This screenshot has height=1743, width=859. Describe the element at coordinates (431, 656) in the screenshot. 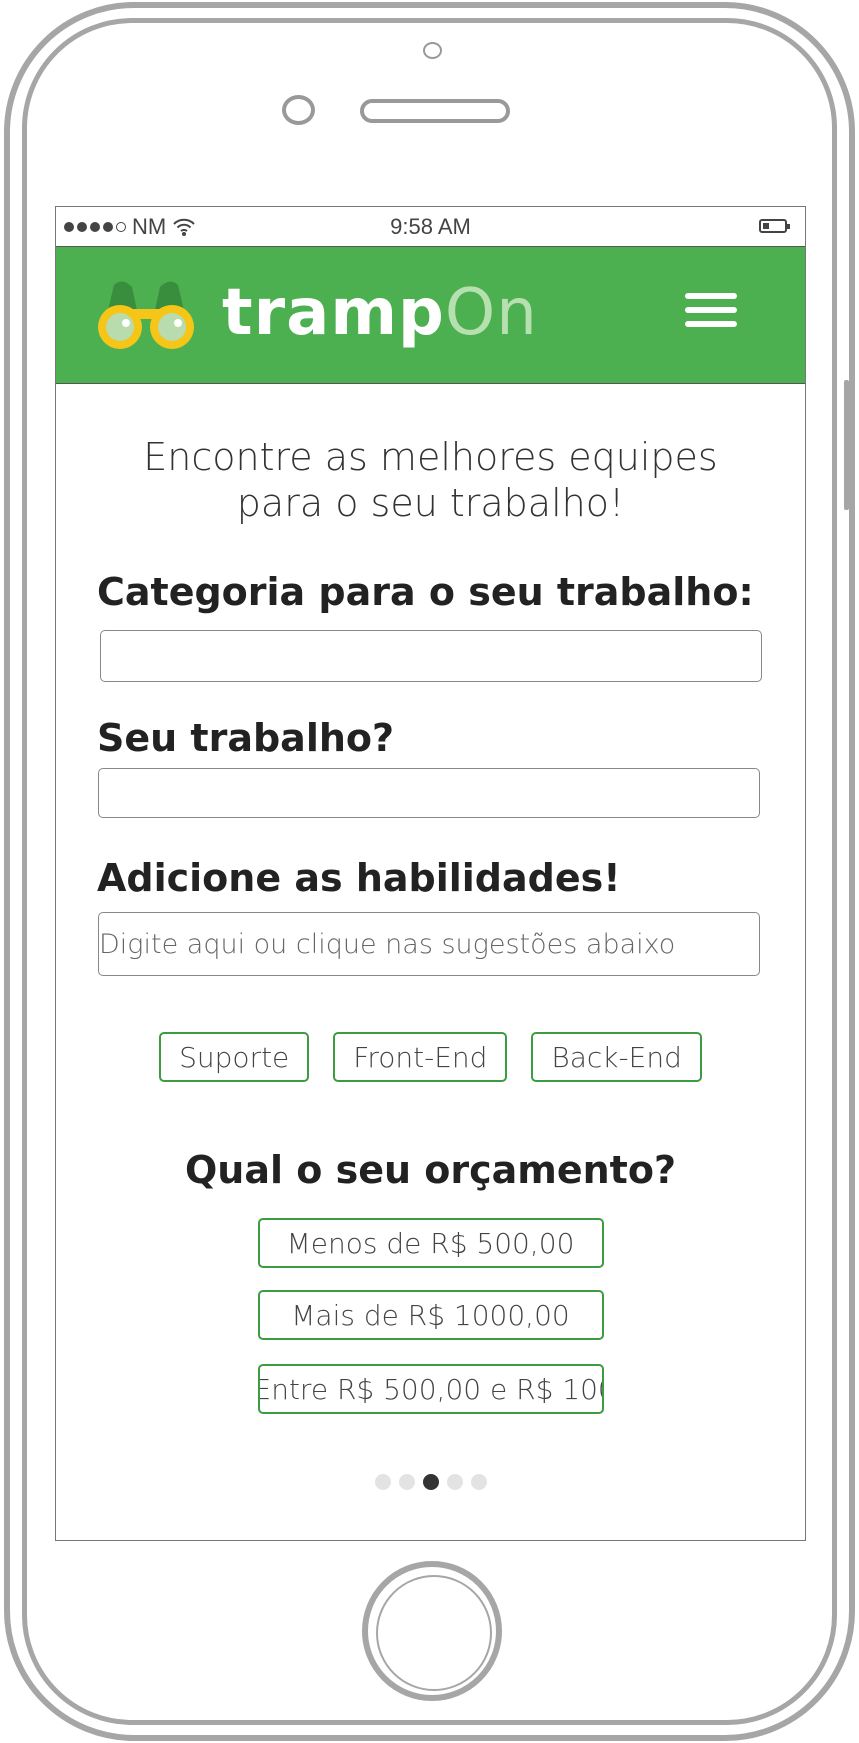

I see `category-input` at that location.